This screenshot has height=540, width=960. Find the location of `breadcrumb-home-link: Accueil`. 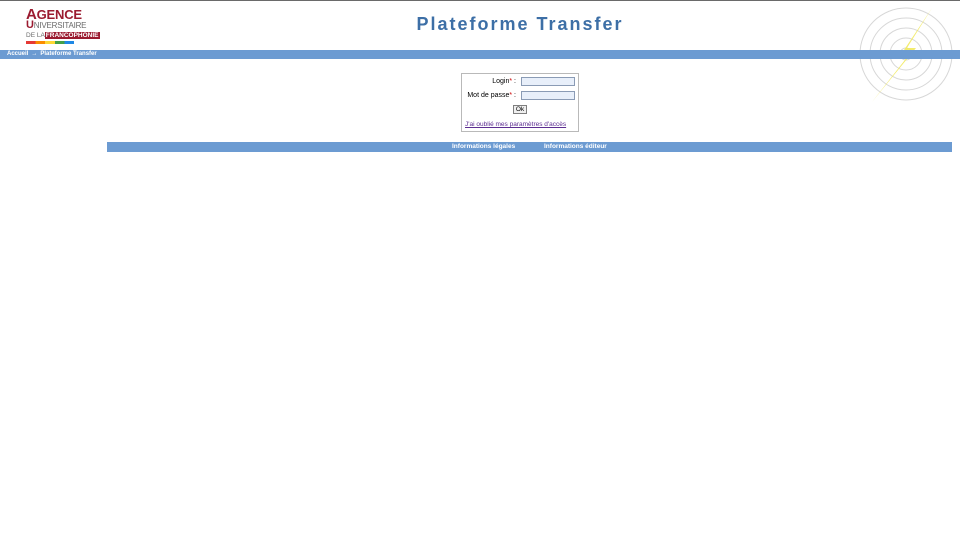

breadcrumb-home-link: Accueil is located at coordinates (17, 54).